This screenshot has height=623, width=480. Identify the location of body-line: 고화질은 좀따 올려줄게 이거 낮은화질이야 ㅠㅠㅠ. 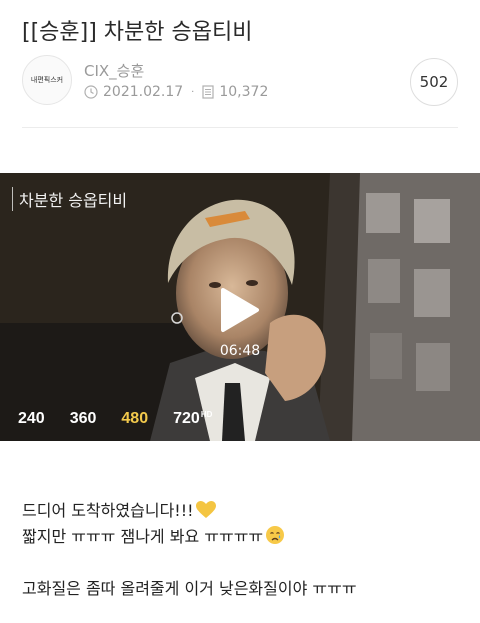
(189, 588).